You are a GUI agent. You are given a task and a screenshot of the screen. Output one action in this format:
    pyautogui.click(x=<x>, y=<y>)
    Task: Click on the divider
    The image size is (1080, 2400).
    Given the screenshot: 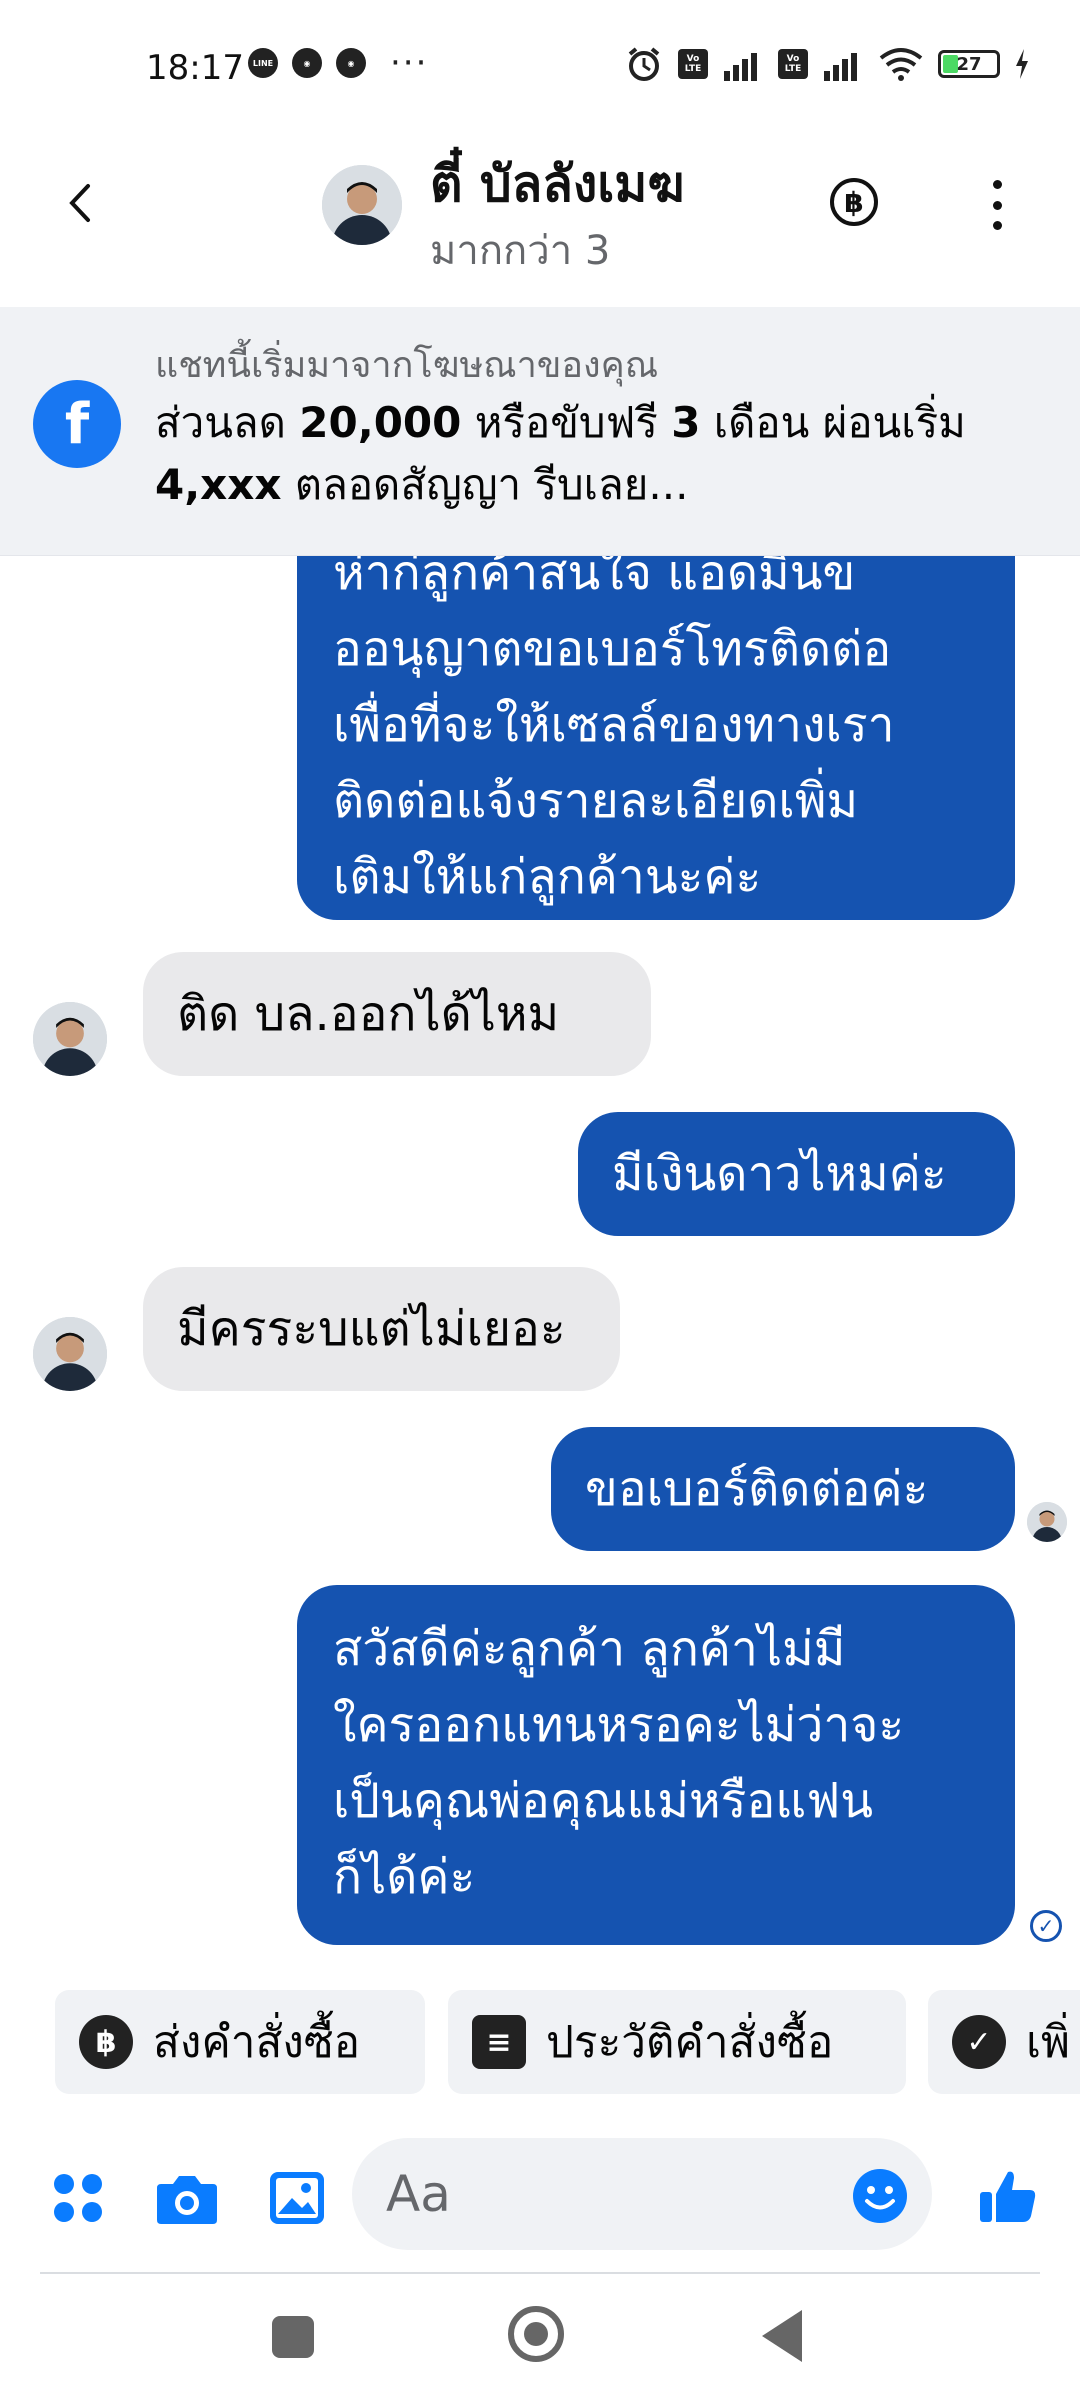 What is the action you would take?
    pyautogui.click(x=540, y=2273)
    